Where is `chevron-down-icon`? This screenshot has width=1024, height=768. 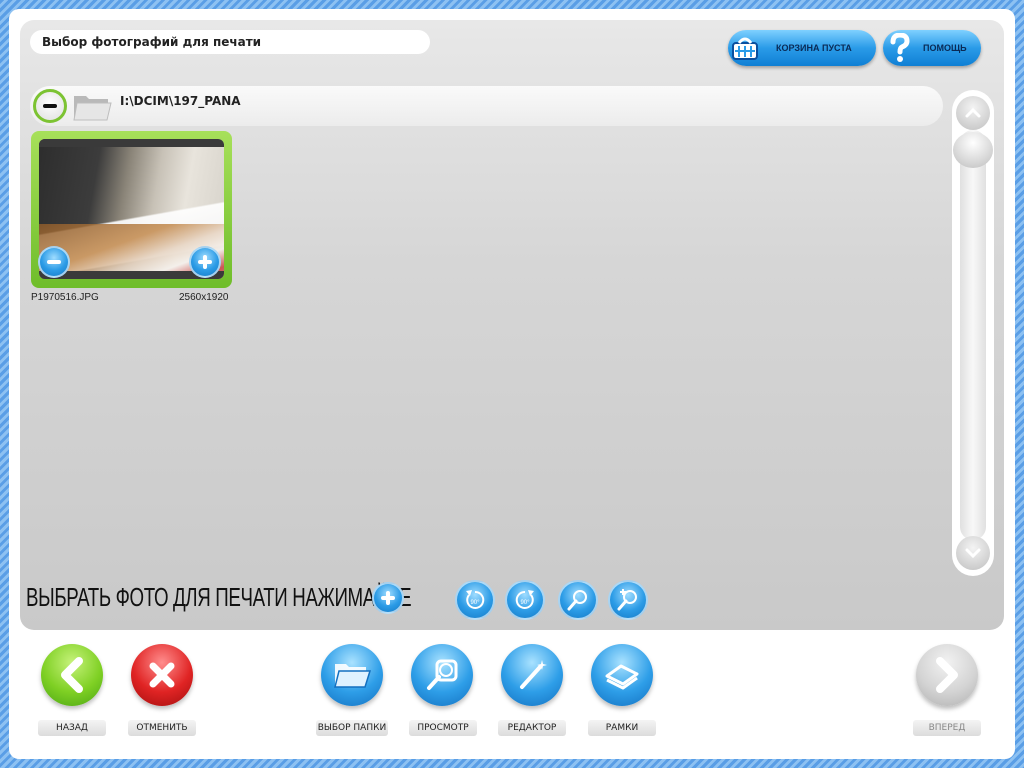
chevron-down-icon is located at coordinates (973, 553).